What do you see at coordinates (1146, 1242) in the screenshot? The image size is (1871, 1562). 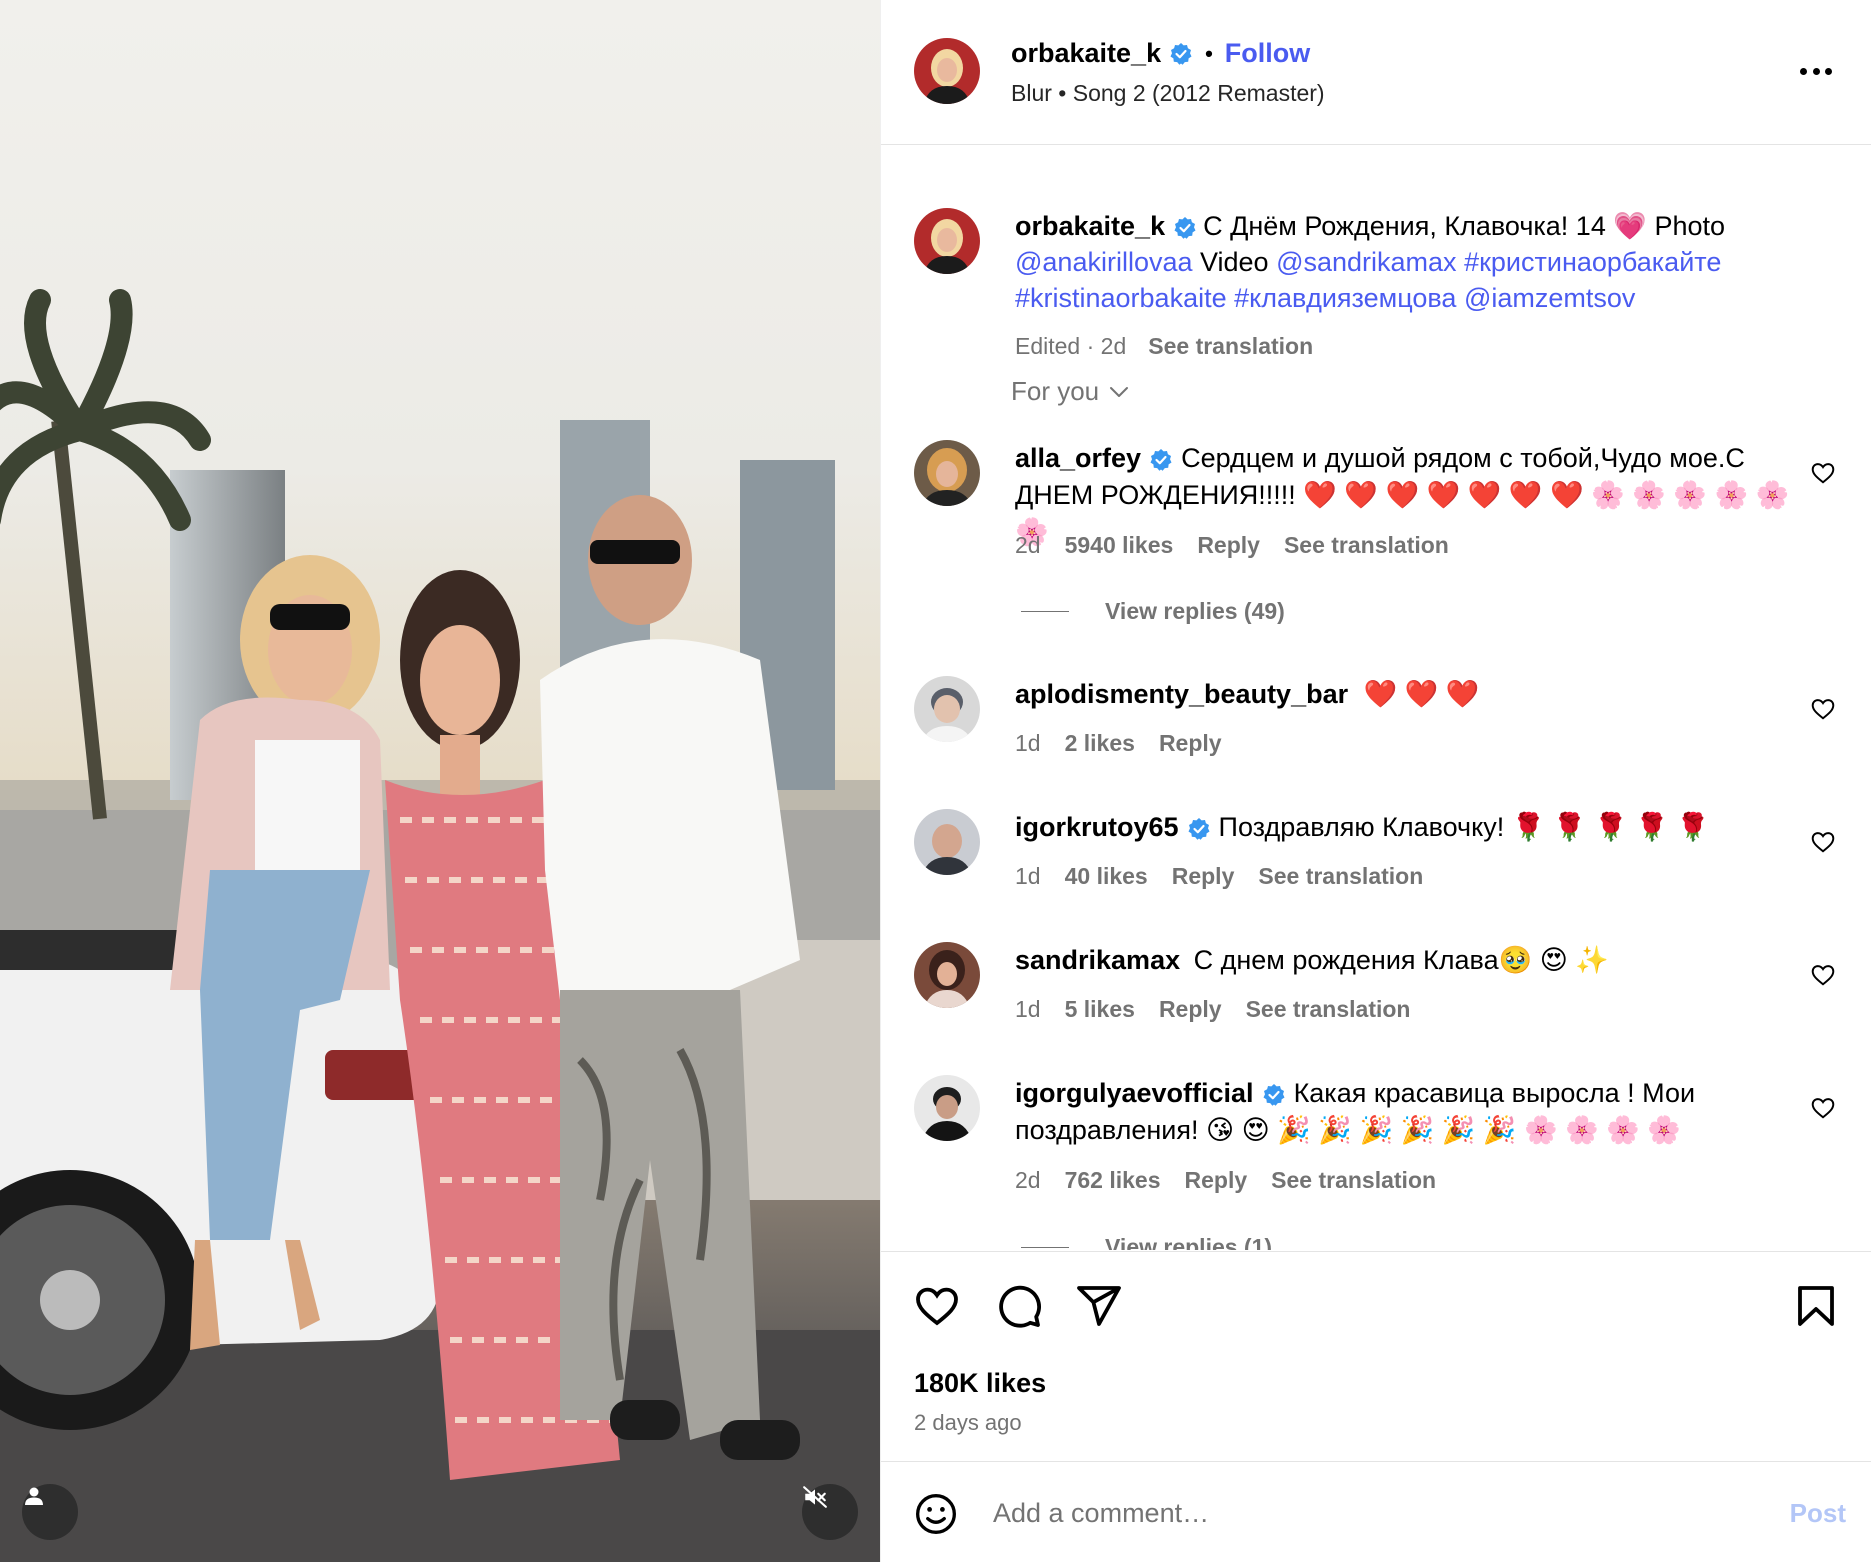 I see `view-replies-button: View replies (1)` at bounding box center [1146, 1242].